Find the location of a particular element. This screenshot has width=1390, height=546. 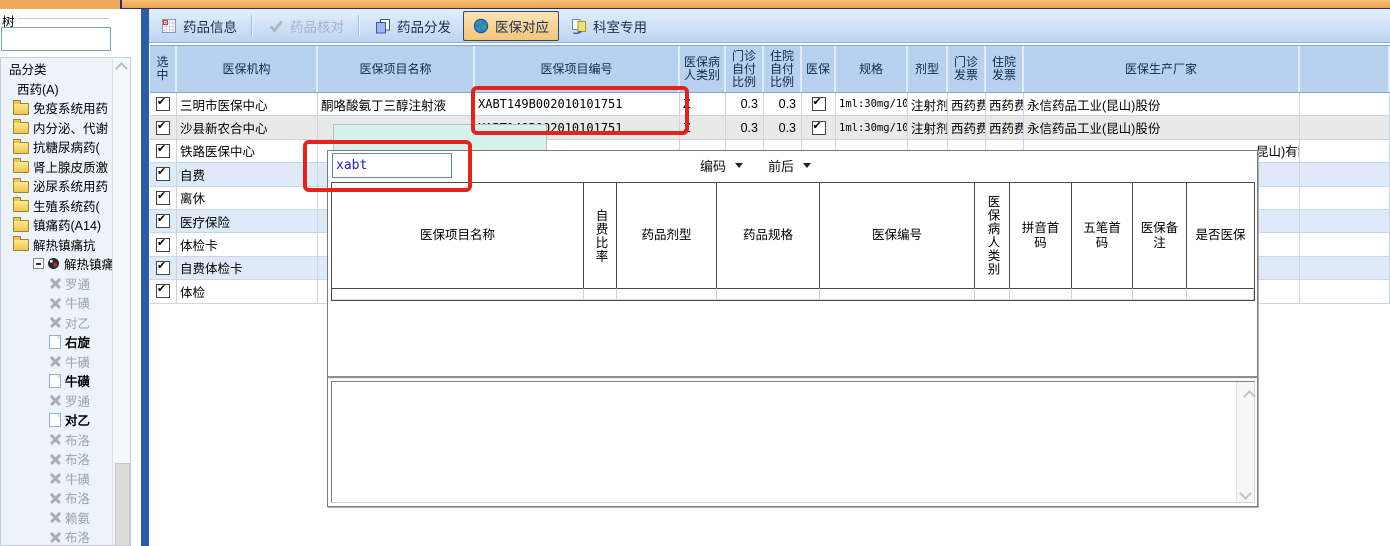

cell-inpatient-ratio: 0.3 is located at coordinates (783, 105).